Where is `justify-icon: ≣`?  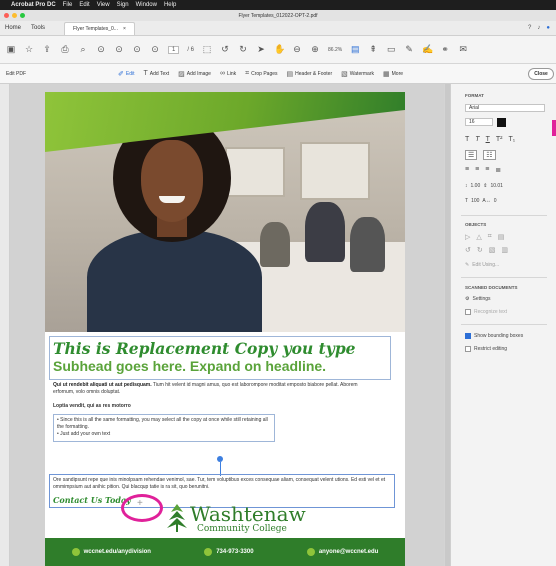
justify-icon: ≣ is located at coordinates (498, 170).